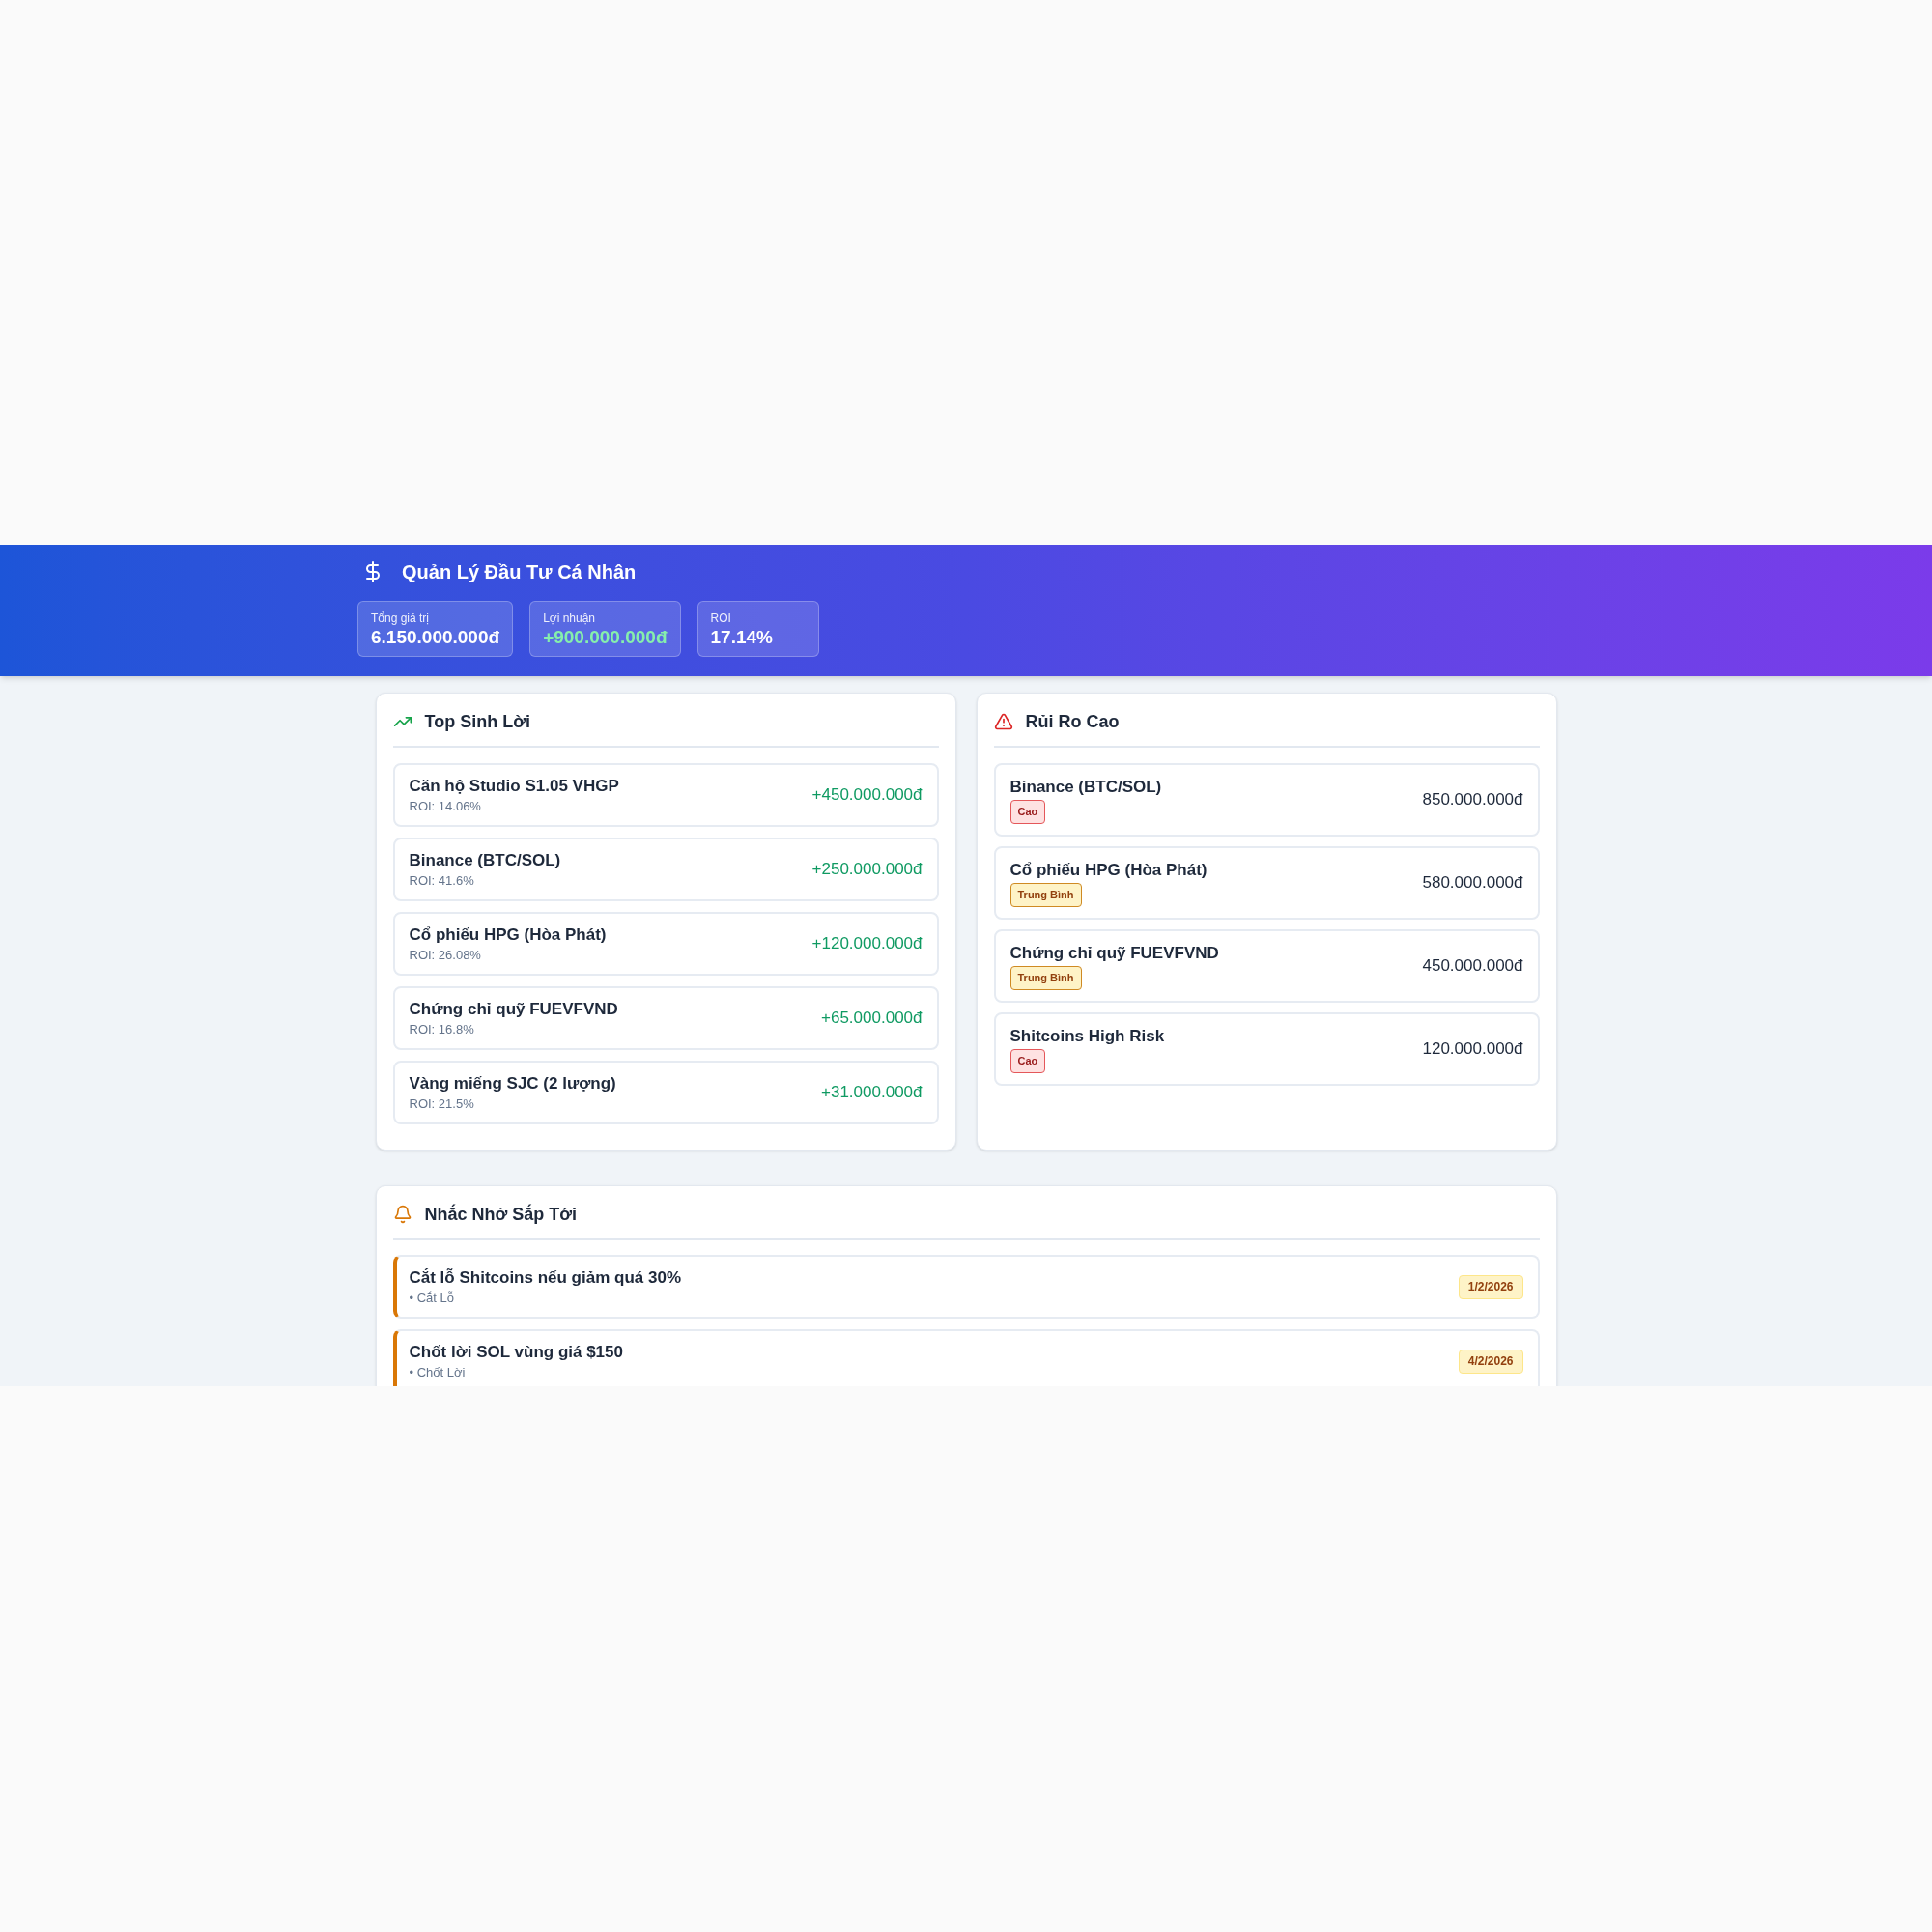 The width and height of the screenshot is (1932, 1932). I want to click on investment-name: Vàng miếng SJC (2 lượng), so click(512, 1083).